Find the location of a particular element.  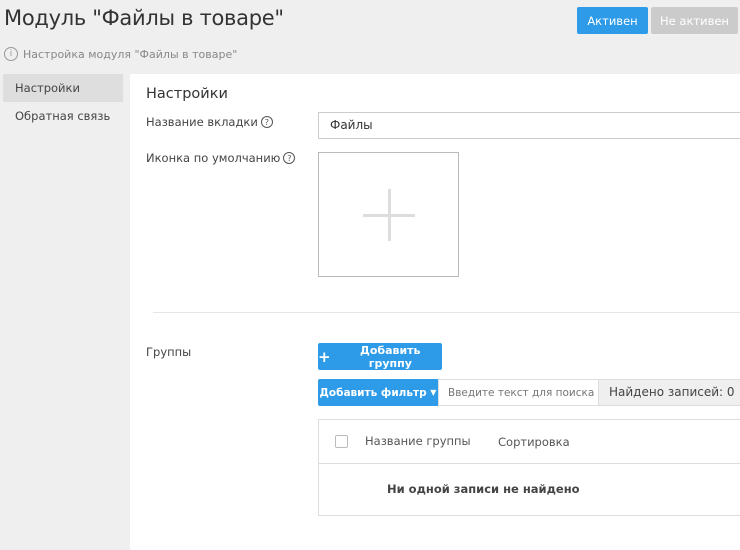

groups-label: Группы is located at coordinates (169, 352).